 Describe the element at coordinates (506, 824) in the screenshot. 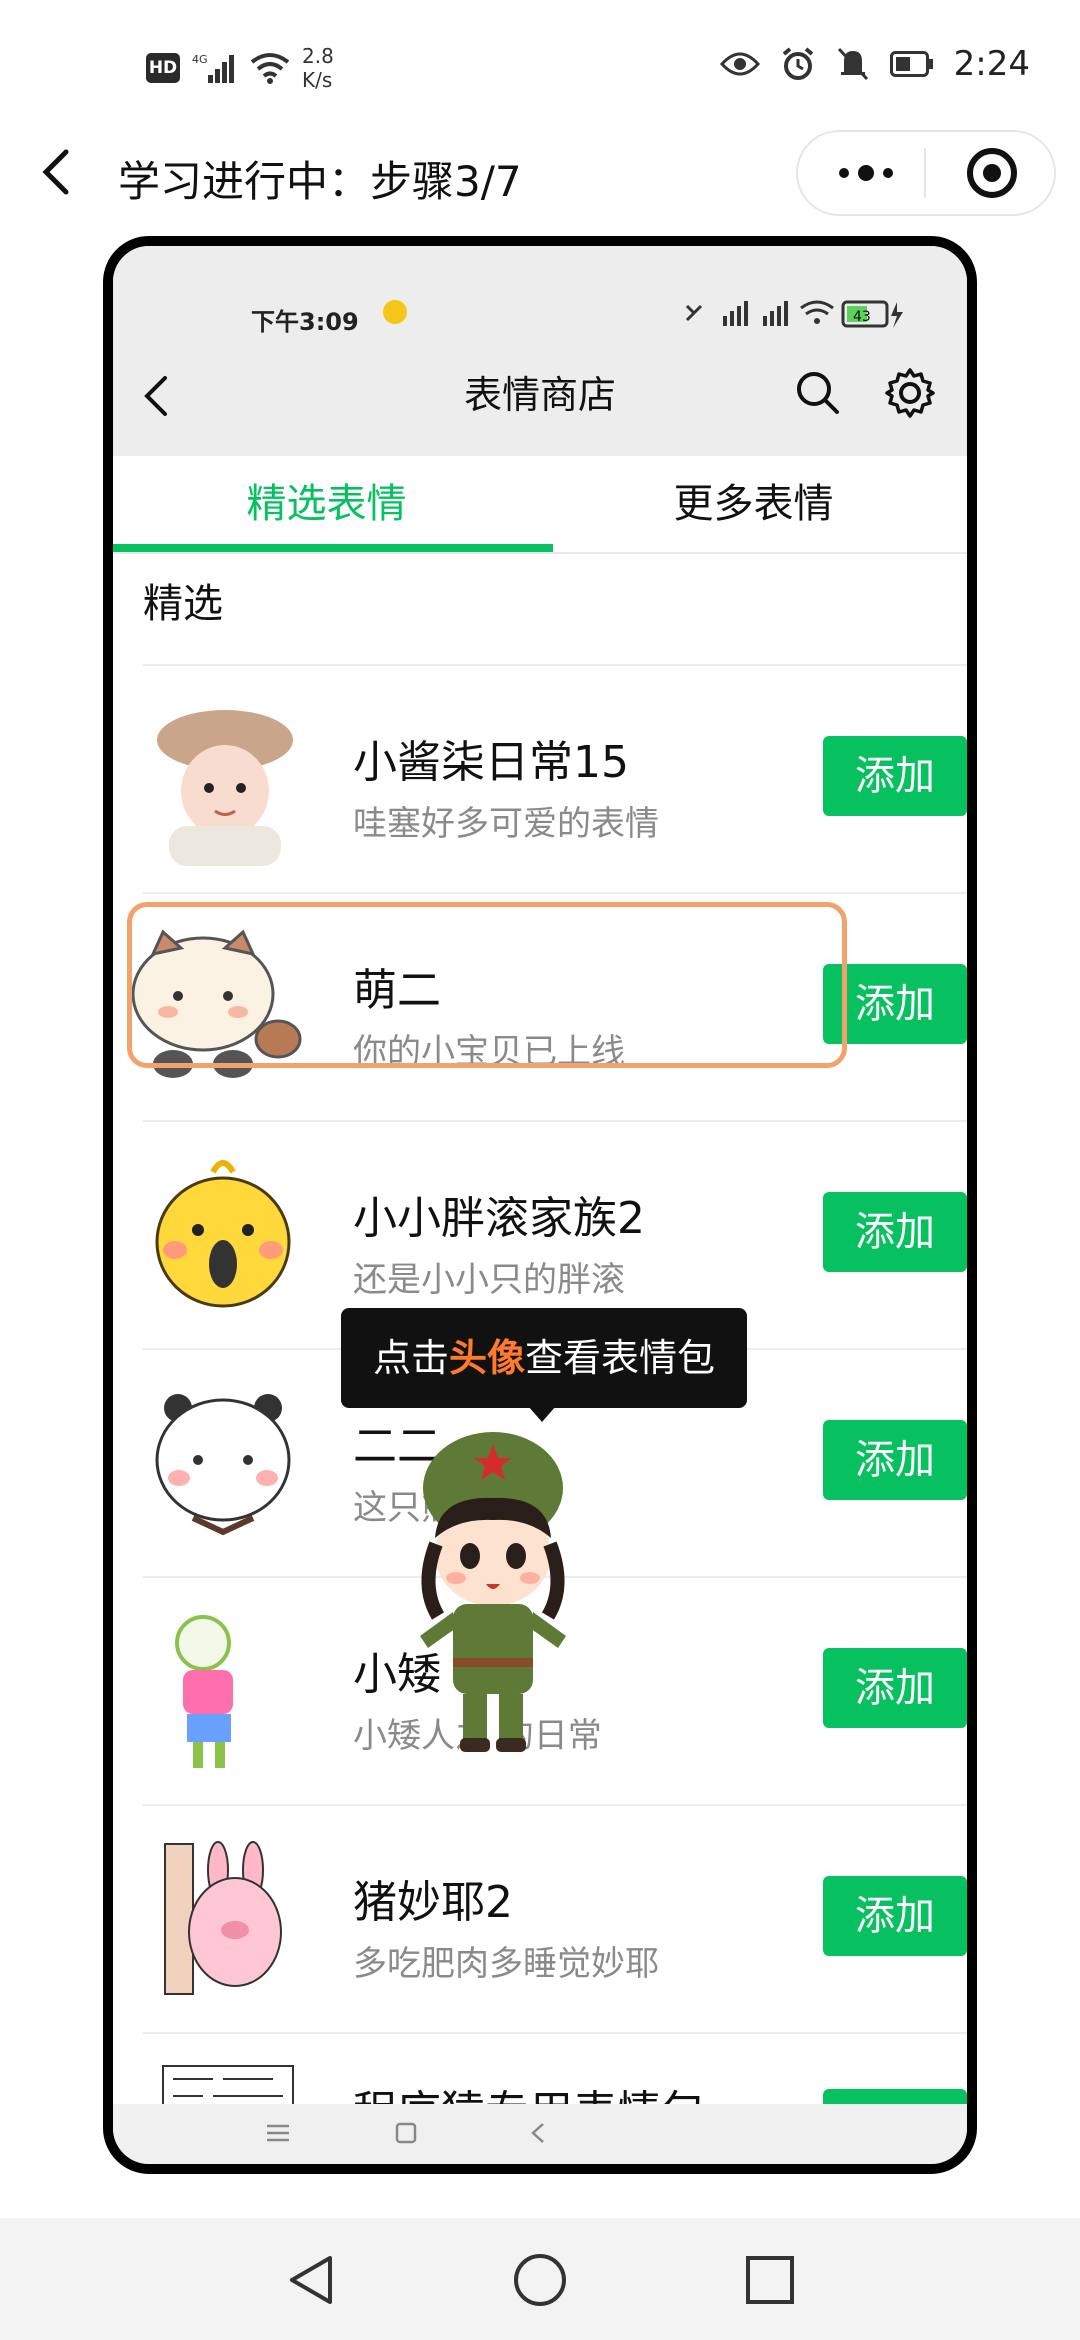

I see `sticker-desc: 哇塞好多可爱的表情` at that location.